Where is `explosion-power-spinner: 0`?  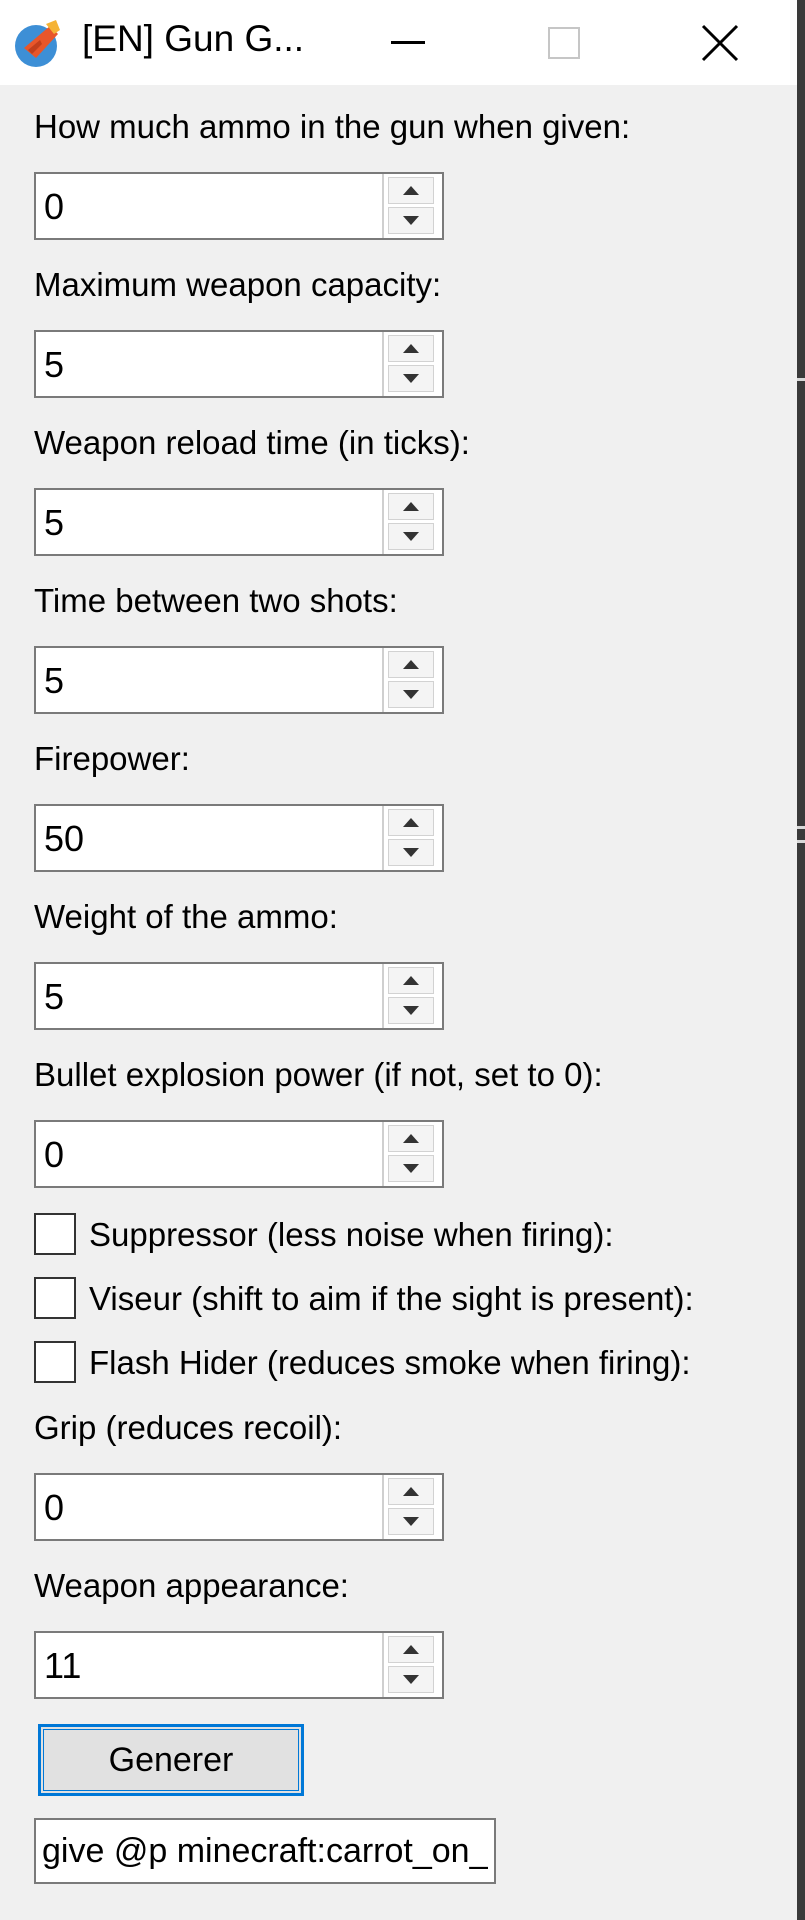 explosion-power-spinner: 0 is located at coordinates (239, 1154).